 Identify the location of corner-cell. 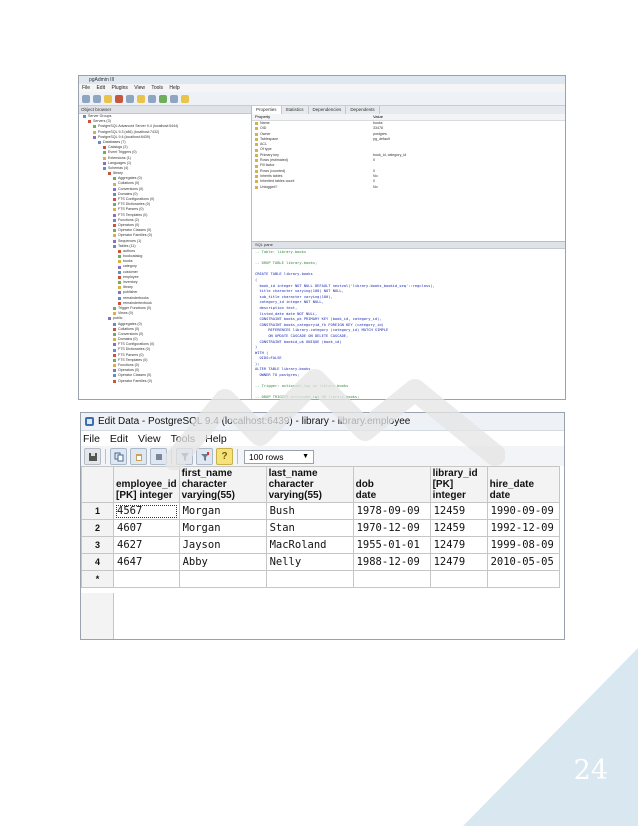
(97, 484).